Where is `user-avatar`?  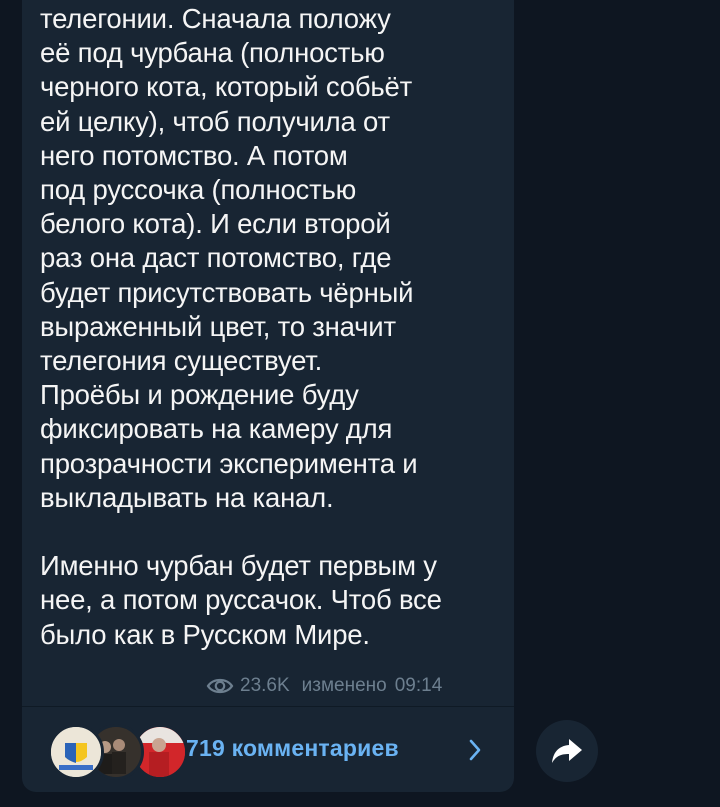 user-avatar is located at coordinates (76, 752).